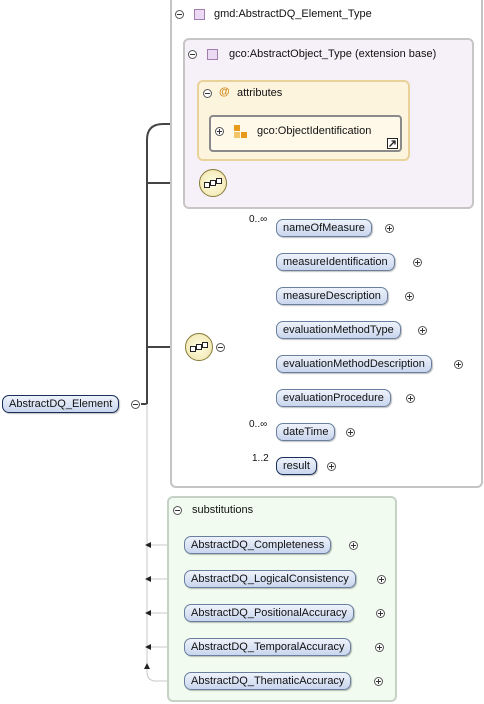 The width and height of the screenshot is (484, 704). I want to click on element-evaluationProcedure: evaluationProcedure, so click(333, 398).